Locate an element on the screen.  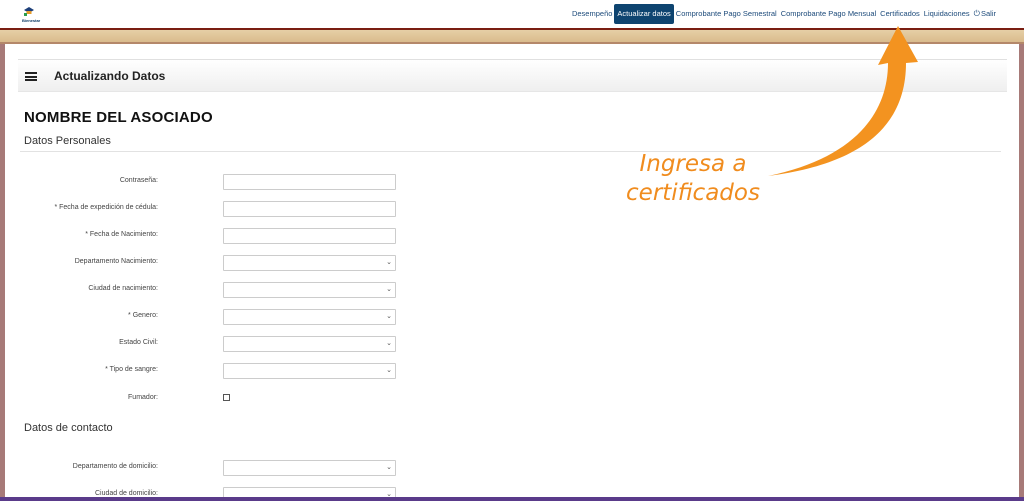
page-title: Actualizando Datos is located at coordinates (110, 76).